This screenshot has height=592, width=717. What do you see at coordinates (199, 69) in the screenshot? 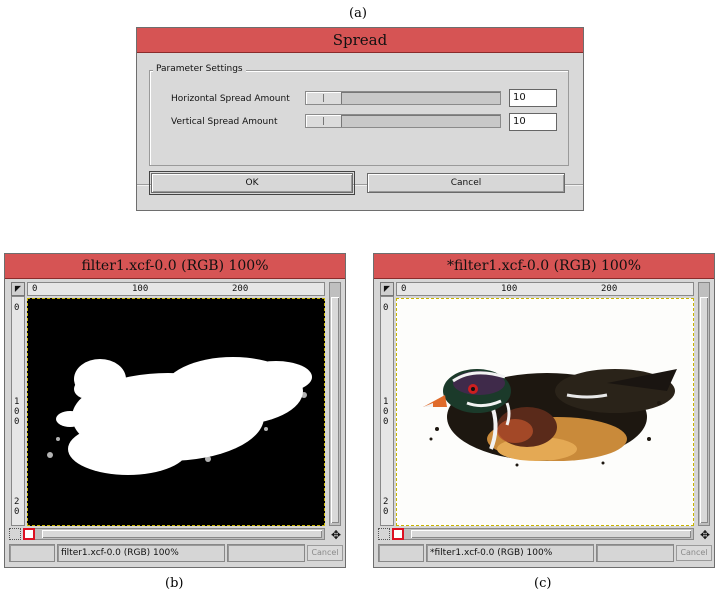
I see `group-label: Parameter Settings` at bounding box center [199, 69].